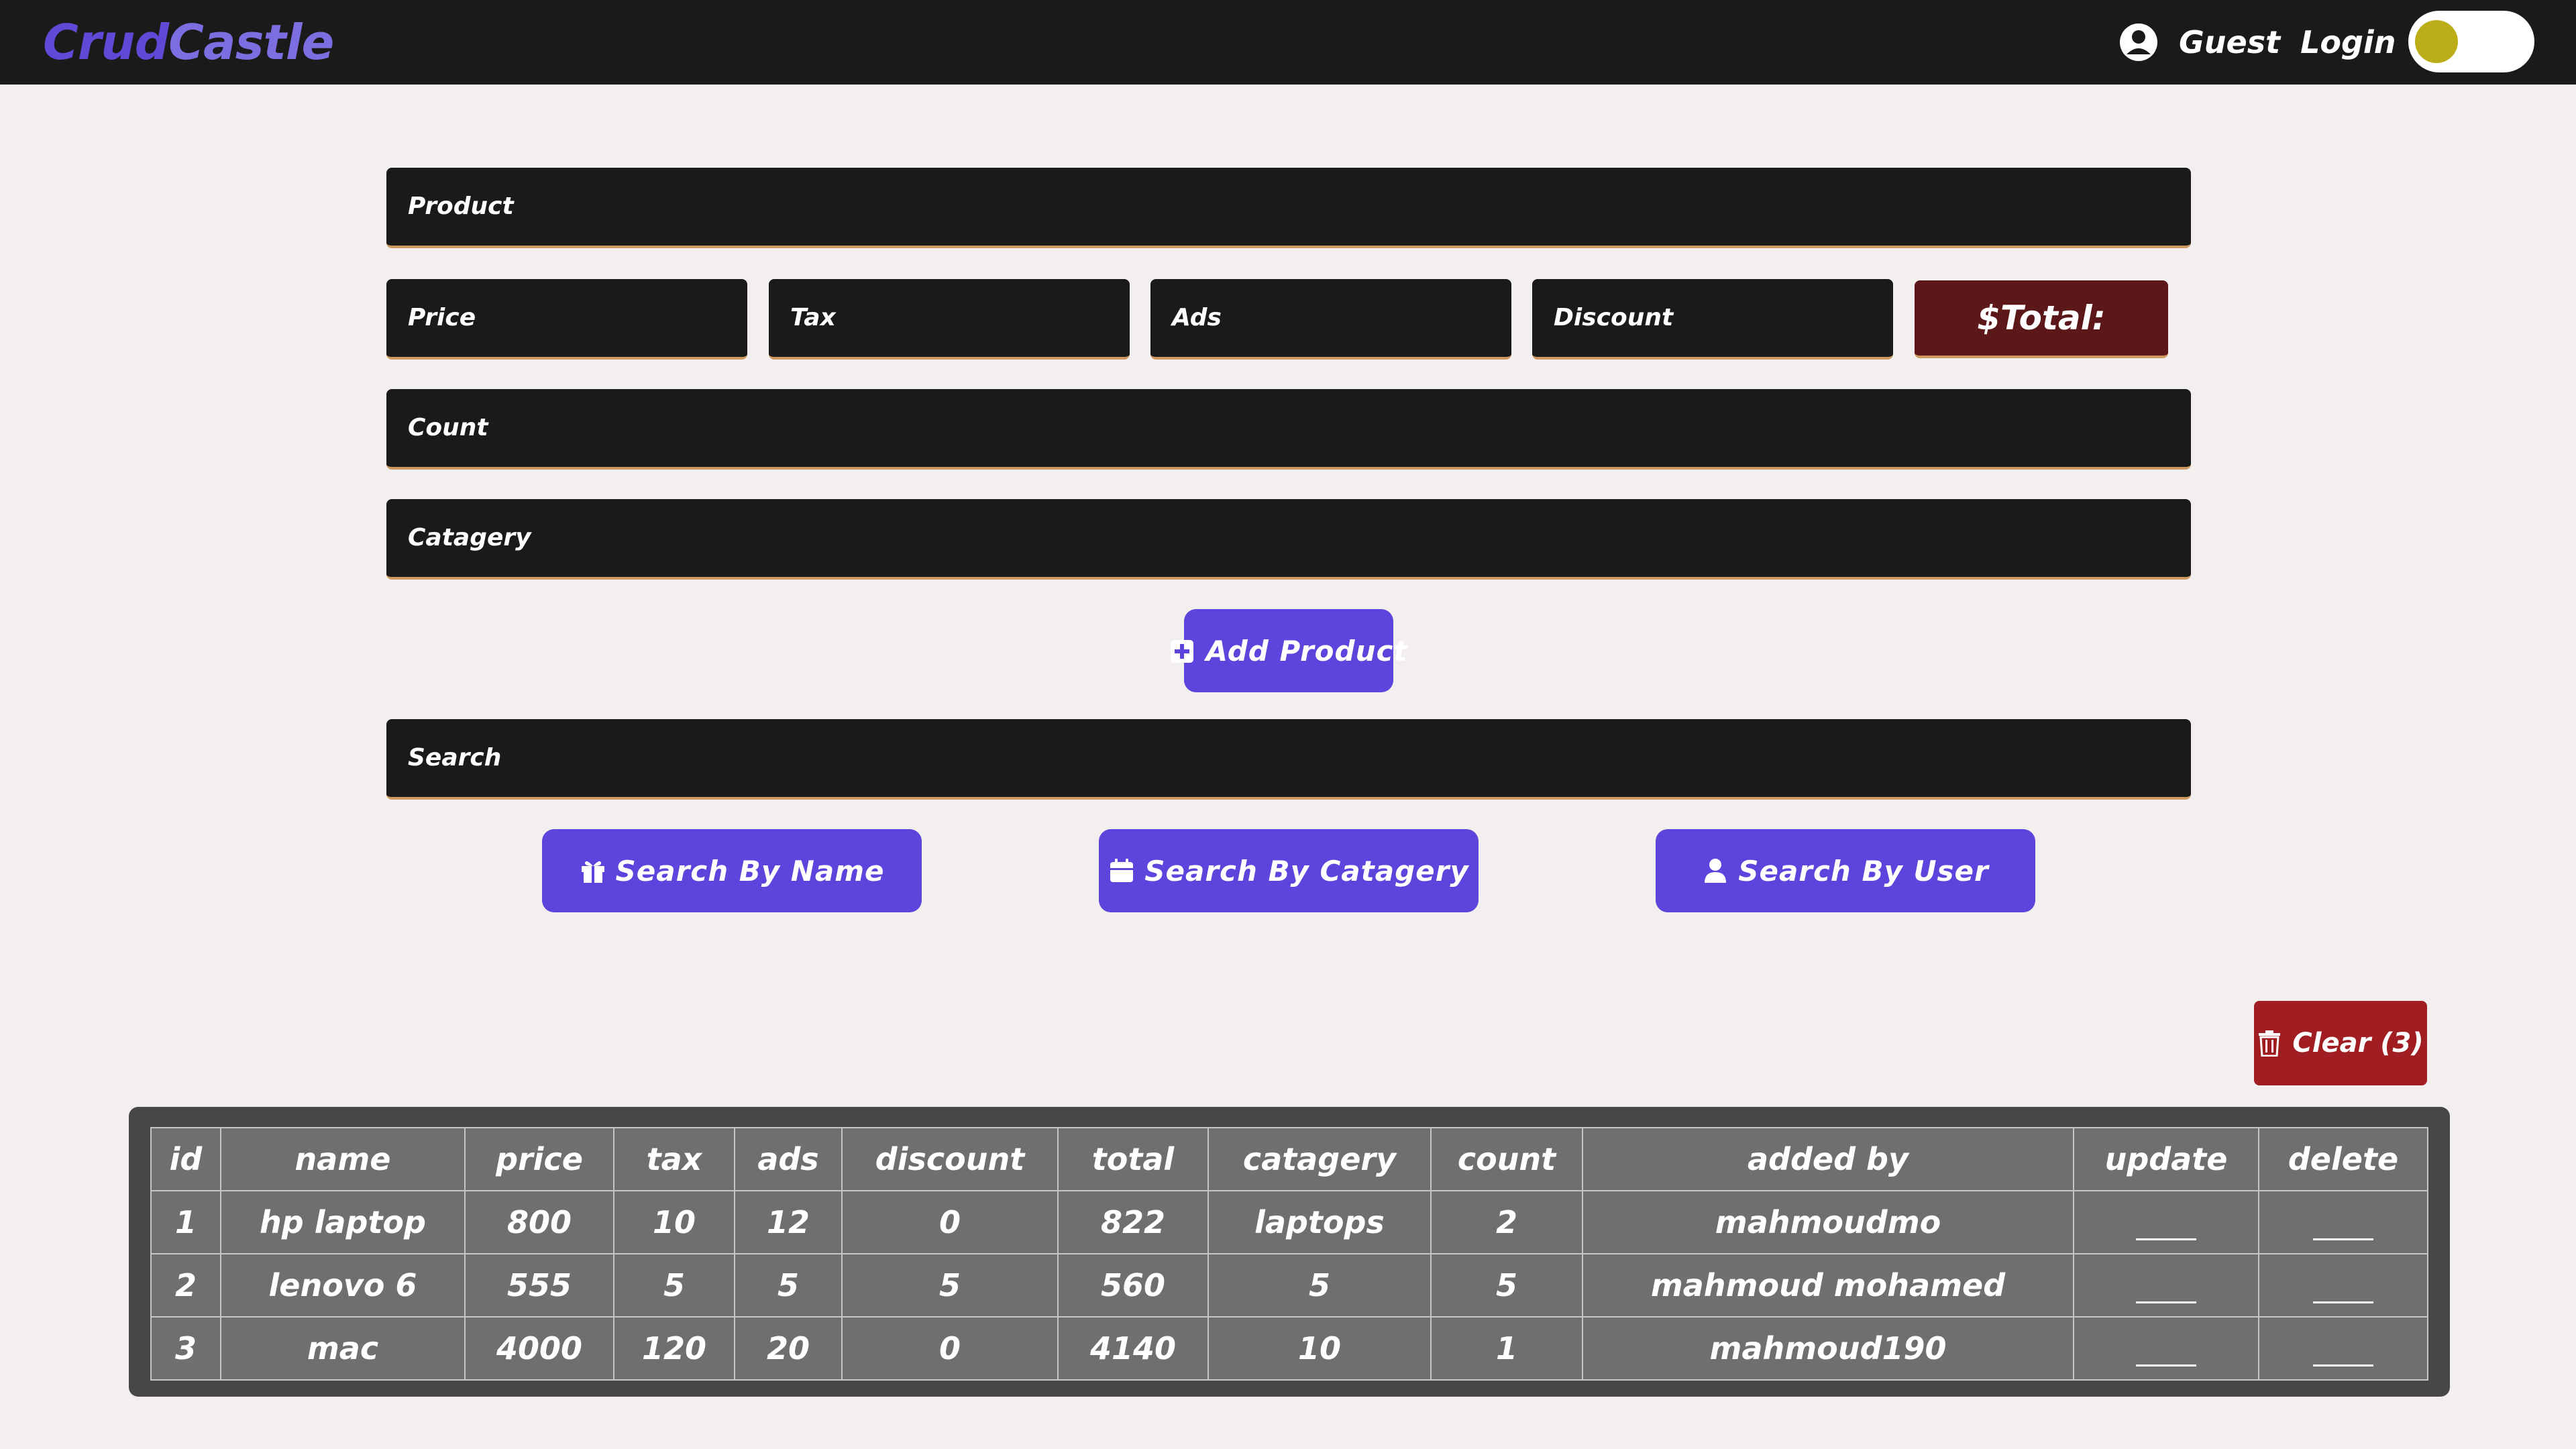 The width and height of the screenshot is (2576, 1449). What do you see at coordinates (788, 1159) in the screenshot?
I see `header-ads: ads` at bounding box center [788, 1159].